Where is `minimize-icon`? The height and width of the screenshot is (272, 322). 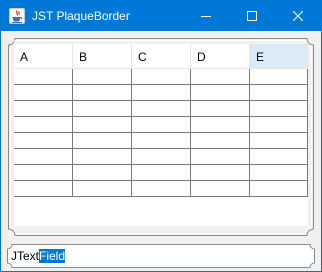 minimize-icon is located at coordinates (206, 16).